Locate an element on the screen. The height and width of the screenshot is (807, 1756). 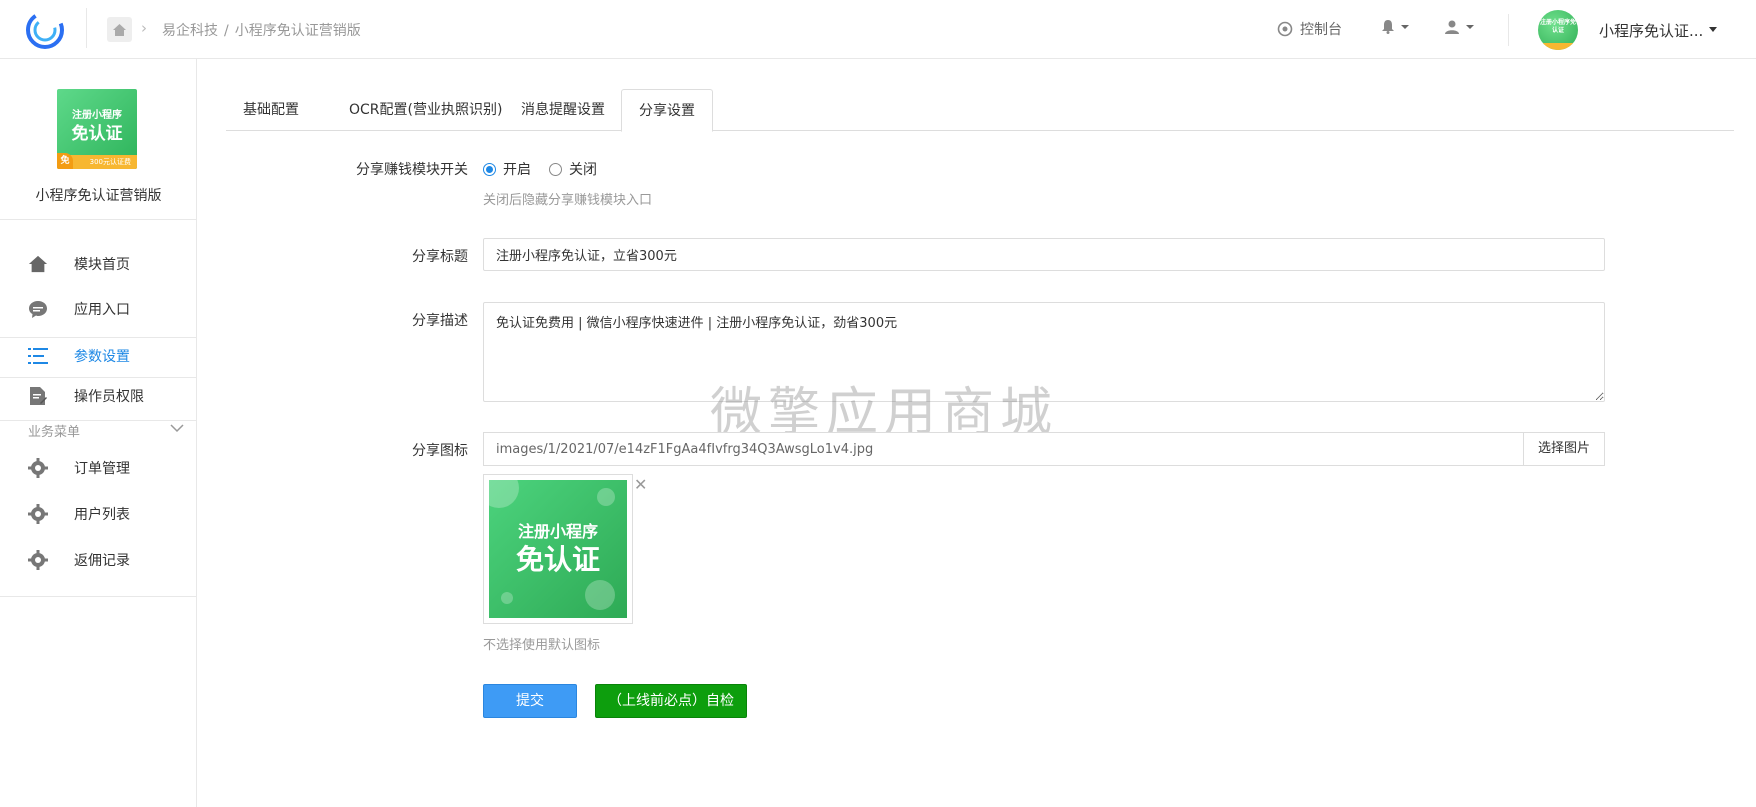
share-switch-radio-group: 开启 关闭 is located at coordinates (540, 169).